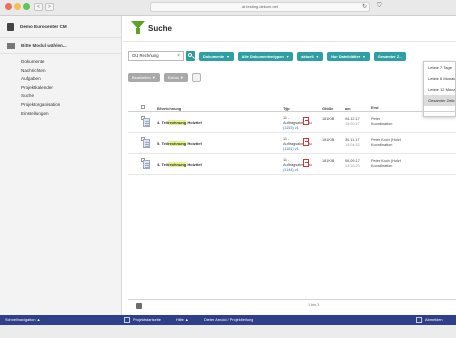 The image size is (456, 338). Describe the element at coordinates (49, 7) in the screenshot. I see `forward-button: >` at that location.